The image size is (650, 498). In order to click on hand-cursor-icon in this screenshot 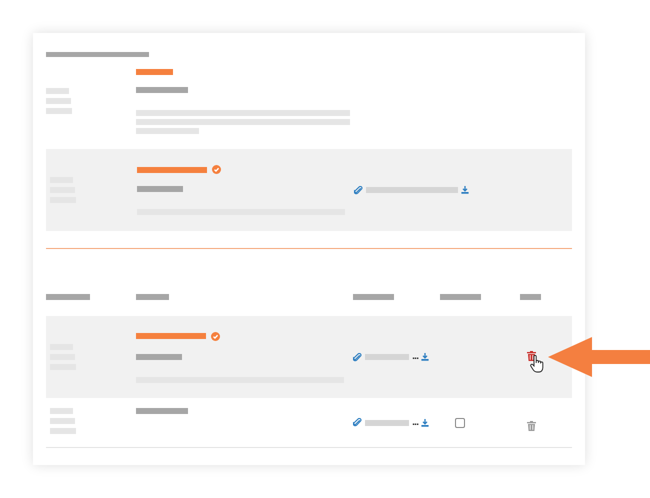, I will do `click(537, 364)`.